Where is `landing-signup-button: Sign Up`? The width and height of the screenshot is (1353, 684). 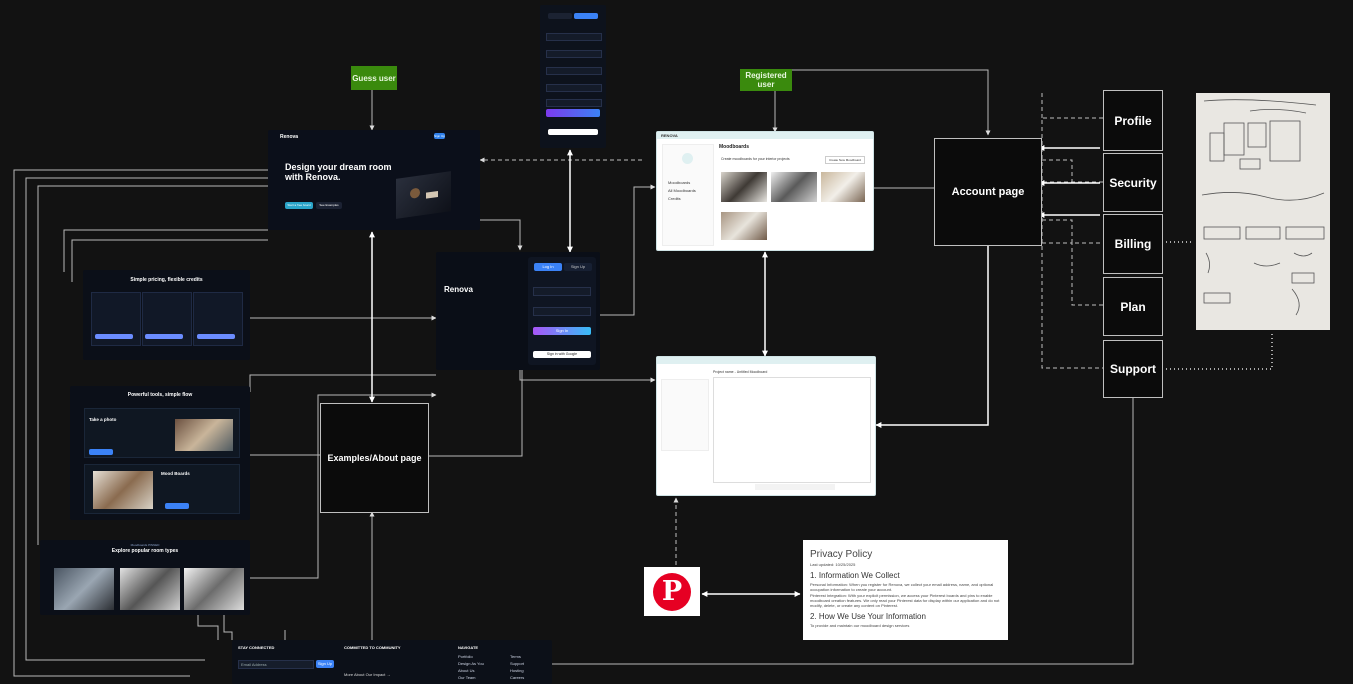 landing-signup-button: Sign Up is located at coordinates (439, 136).